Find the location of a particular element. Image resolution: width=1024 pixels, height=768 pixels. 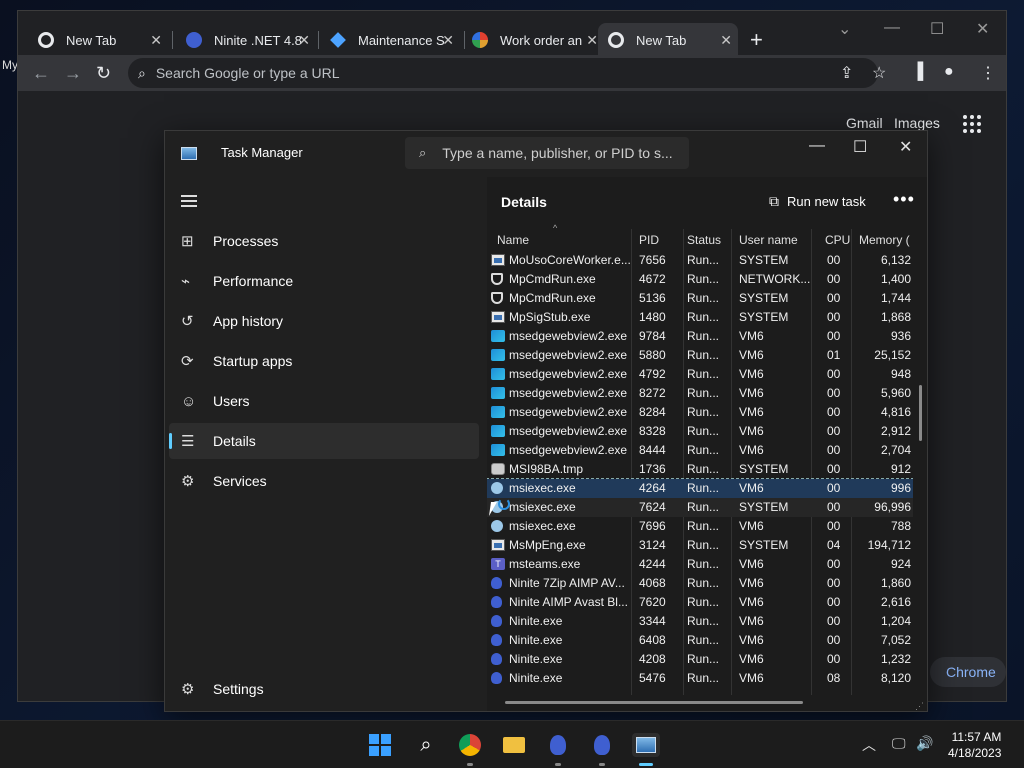

task-manager-taskbar-icon is located at coordinates (646, 745).